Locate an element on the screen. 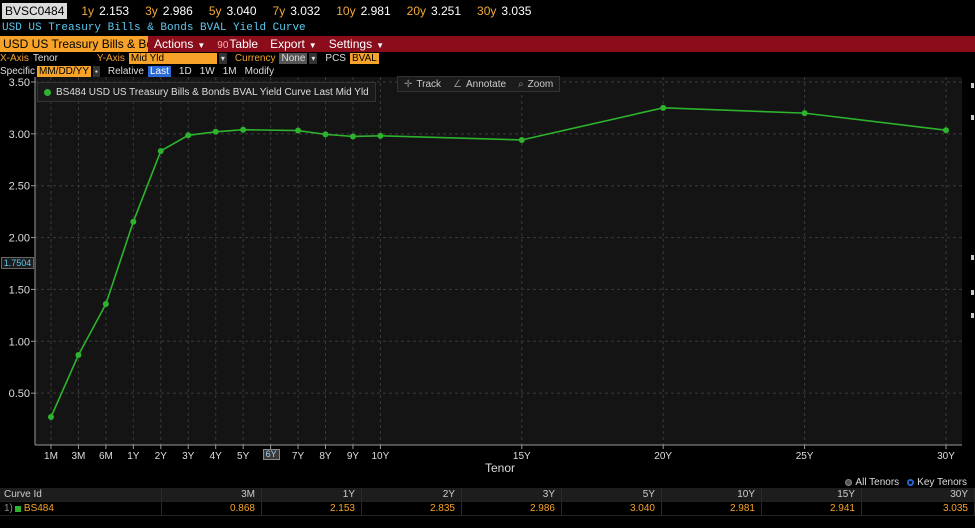  radio-selected-icon is located at coordinates (911, 482).